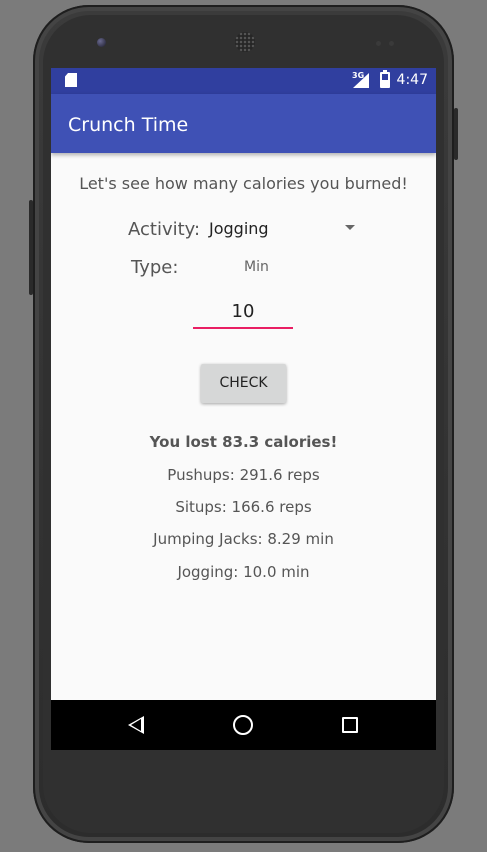 The height and width of the screenshot is (852, 487). I want to click on back-icon, so click(136, 725).